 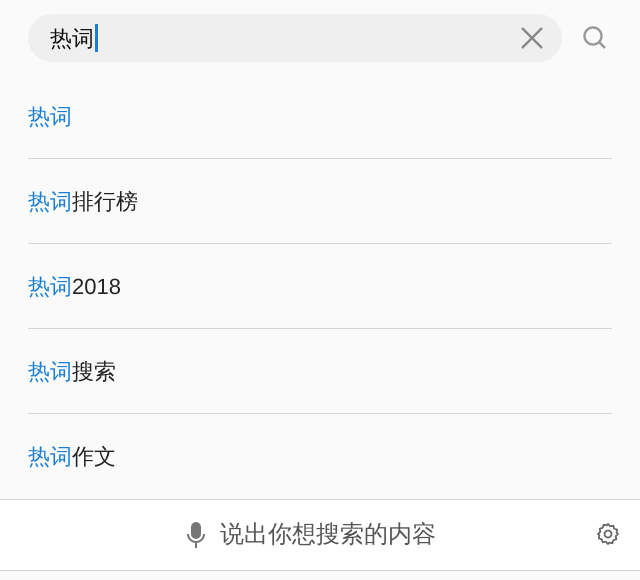 What do you see at coordinates (72, 371) in the screenshot?
I see `suggestion-item: 热词搜索` at bounding box center [72, 371].